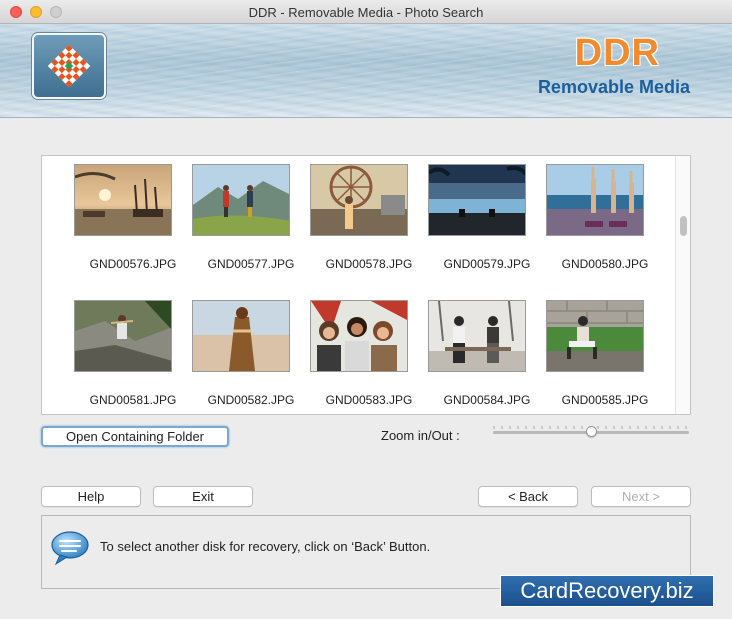 Image resolution: width=732 pixels, height=619 pixels. What do you see at coordinates (91, 496) in the screenshot?
I see `help-button: Help` at bounding box center [91, 496].